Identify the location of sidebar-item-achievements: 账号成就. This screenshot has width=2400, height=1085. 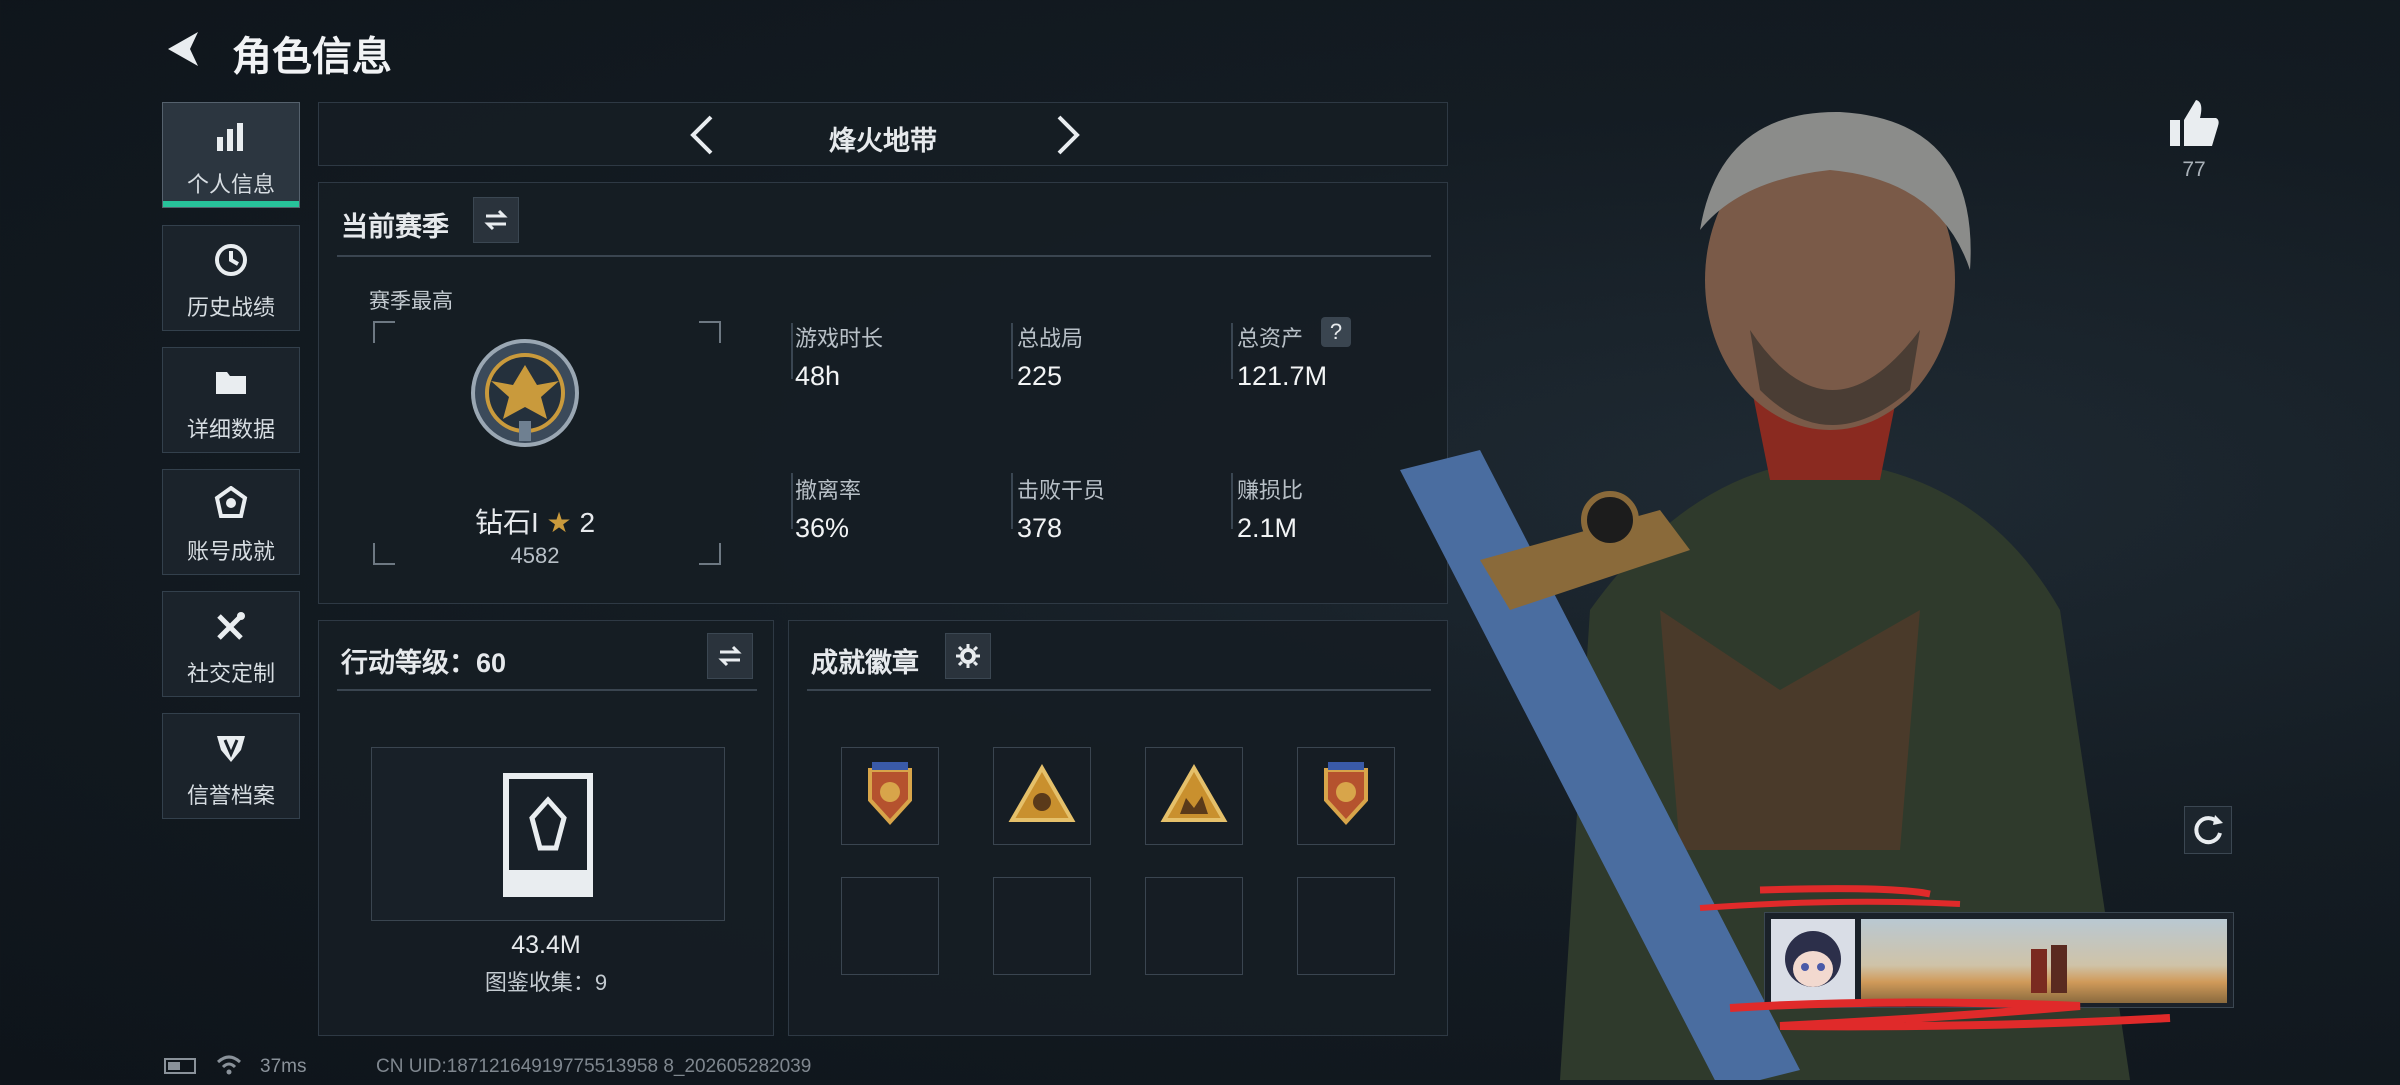
(231, 522).